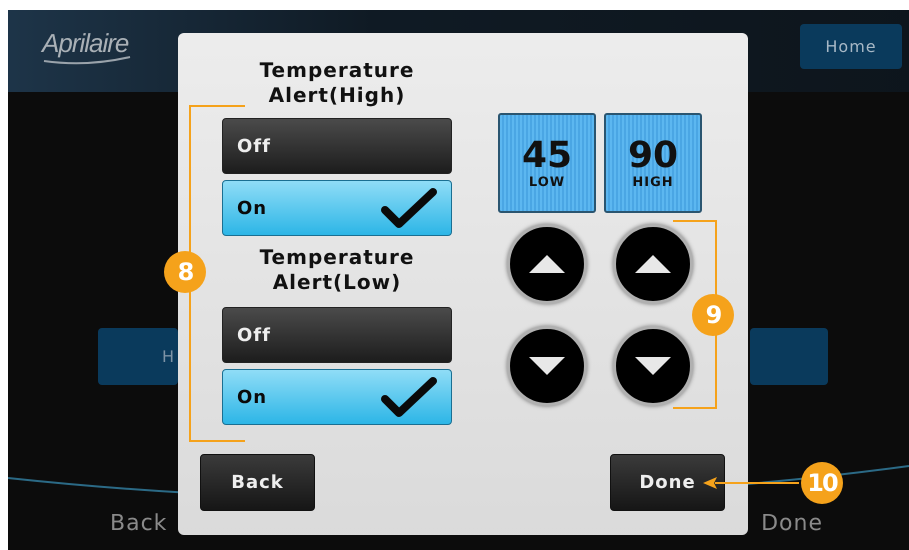 The image size is (909, 550). Describe the element at coordinates (547, 182) in the screenshot. I see `setpoint-label: LOW` at that location.